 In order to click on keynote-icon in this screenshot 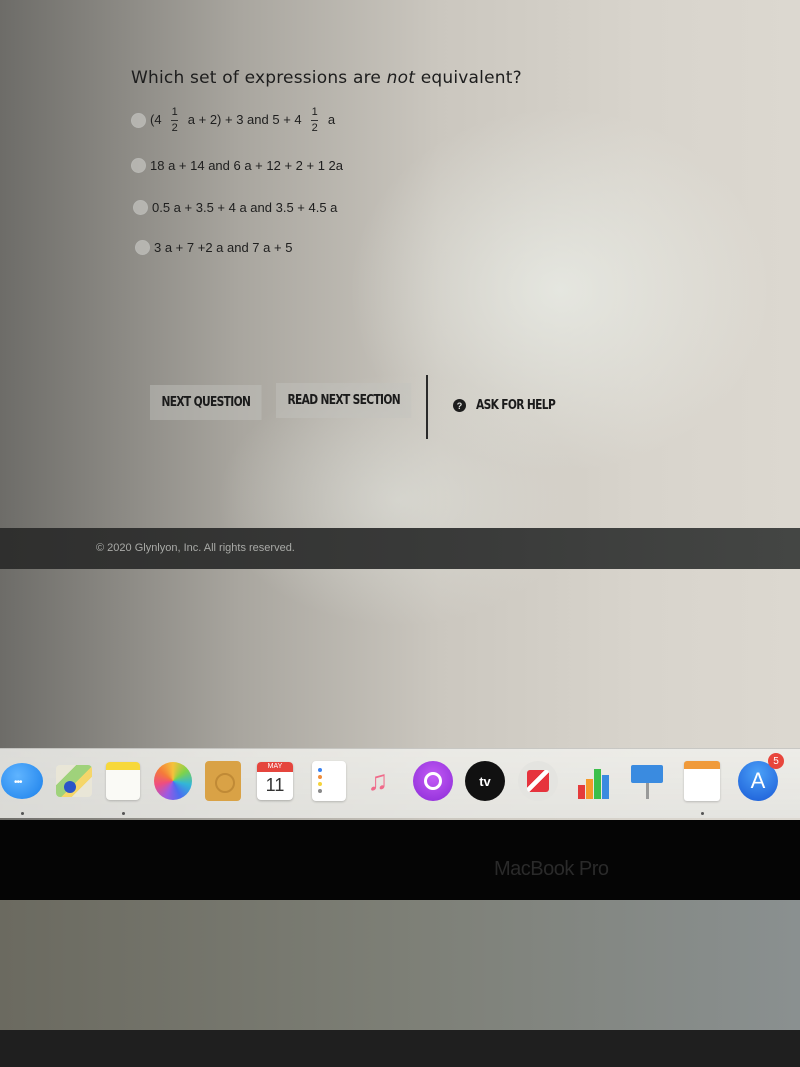, I will do `click(647, 781)`.